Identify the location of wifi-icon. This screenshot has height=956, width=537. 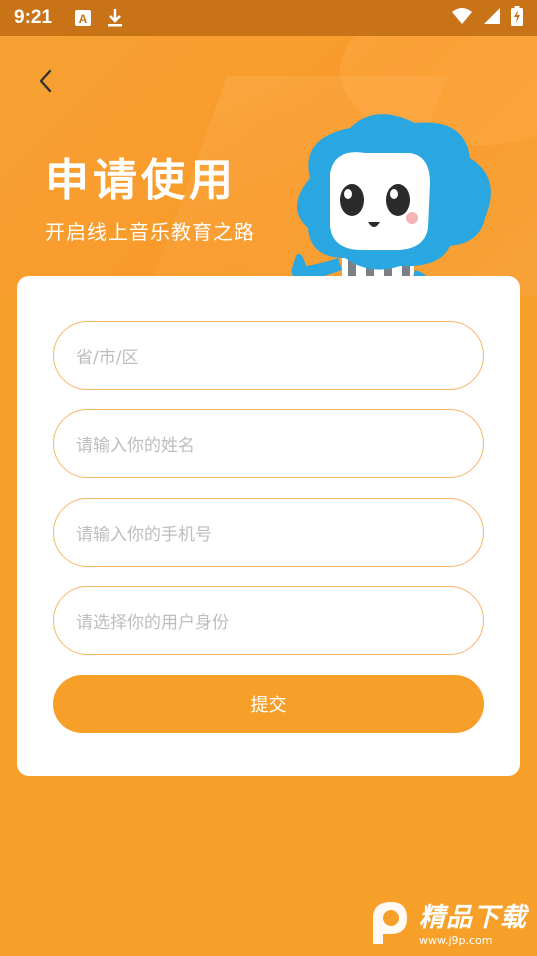
(462, 18).